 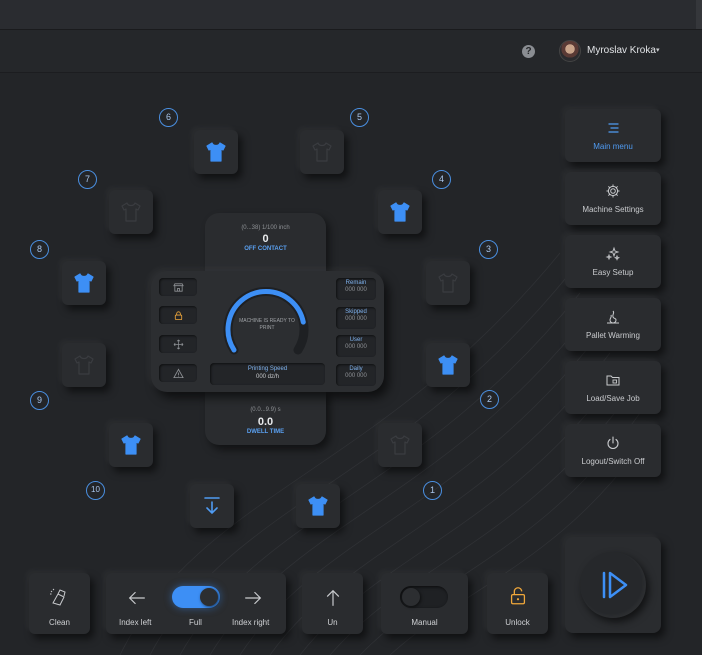 What do you see at coordinates (570, 51) in the screenshot?
I see `avatar` at bounding box center [570, 51].